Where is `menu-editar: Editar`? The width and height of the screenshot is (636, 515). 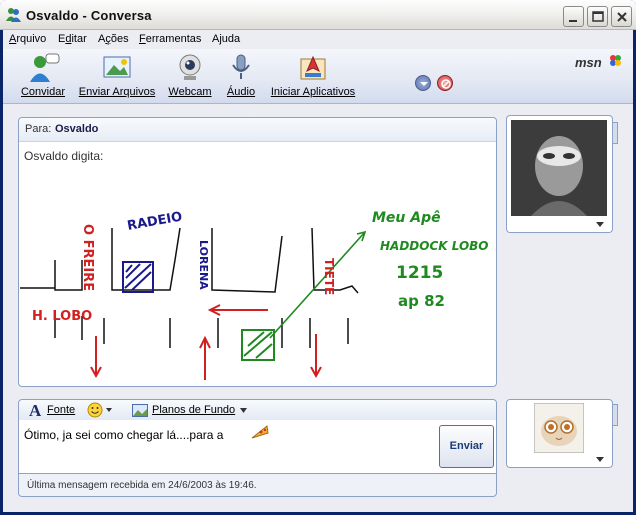 menu-editar: Editar is located at coordinates (72, 39).